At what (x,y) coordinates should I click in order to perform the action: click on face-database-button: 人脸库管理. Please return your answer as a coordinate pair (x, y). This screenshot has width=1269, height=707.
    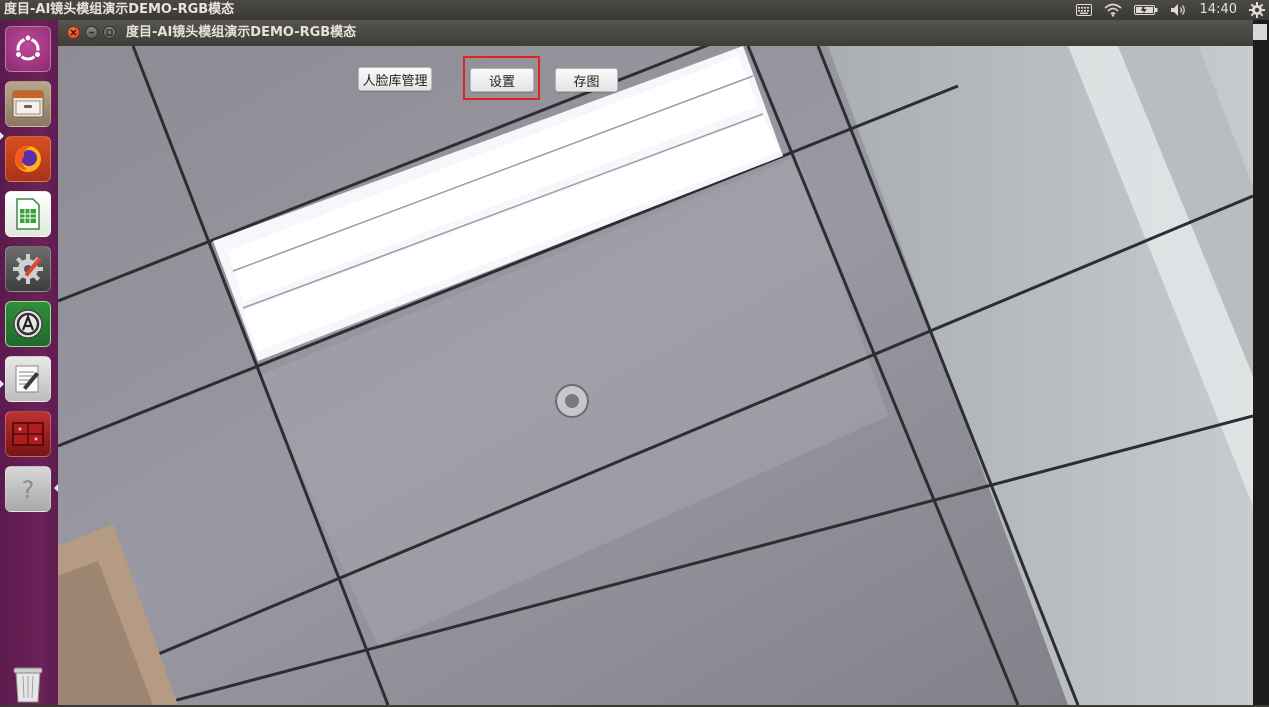
    Looking at the image, I should click on (395, 79).